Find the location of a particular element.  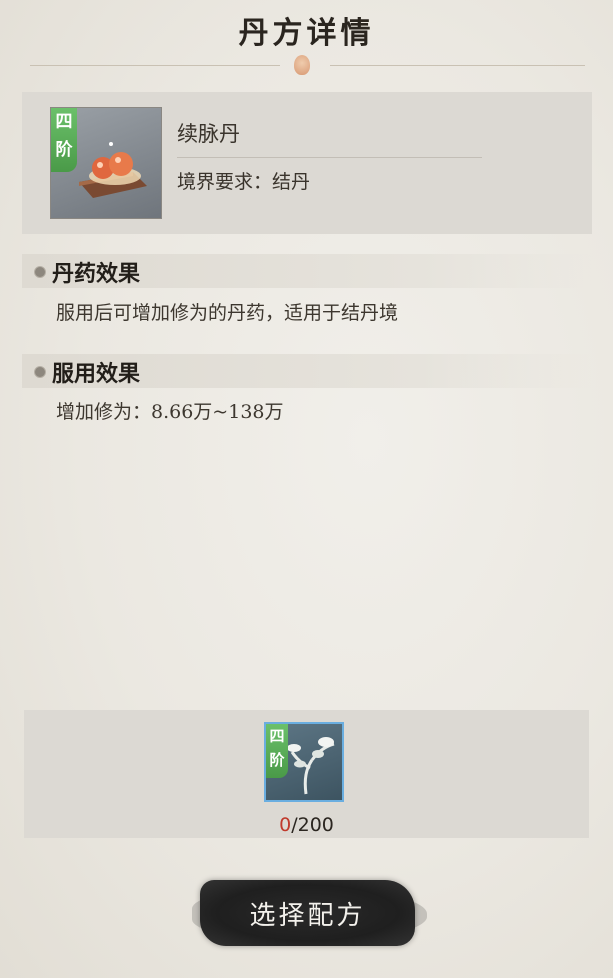

material-count: 0/200 is located at coordinates (306, 825).